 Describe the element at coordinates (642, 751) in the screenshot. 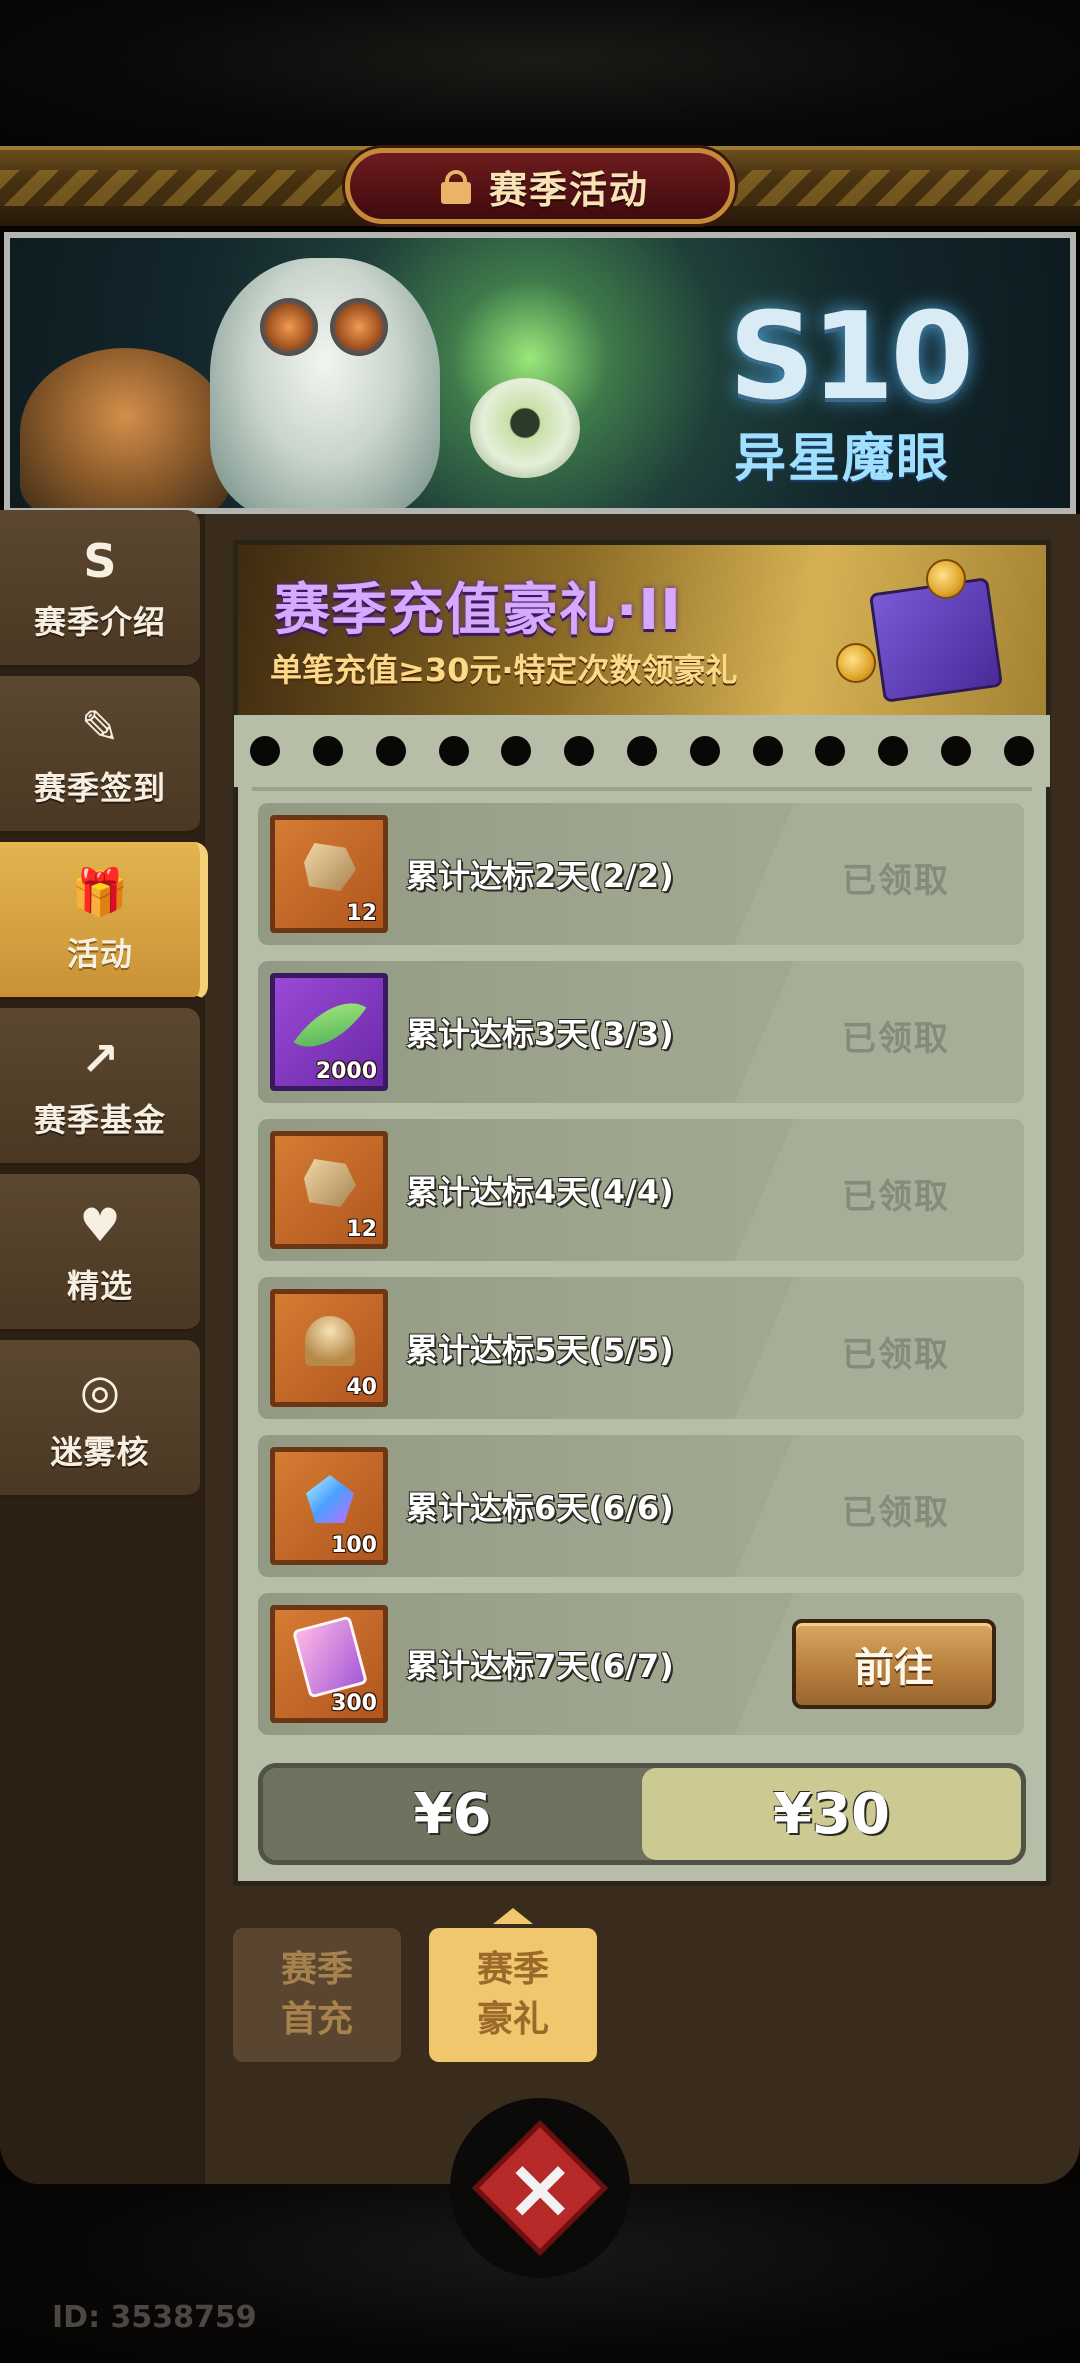

I see `perforation-divider` at that location.